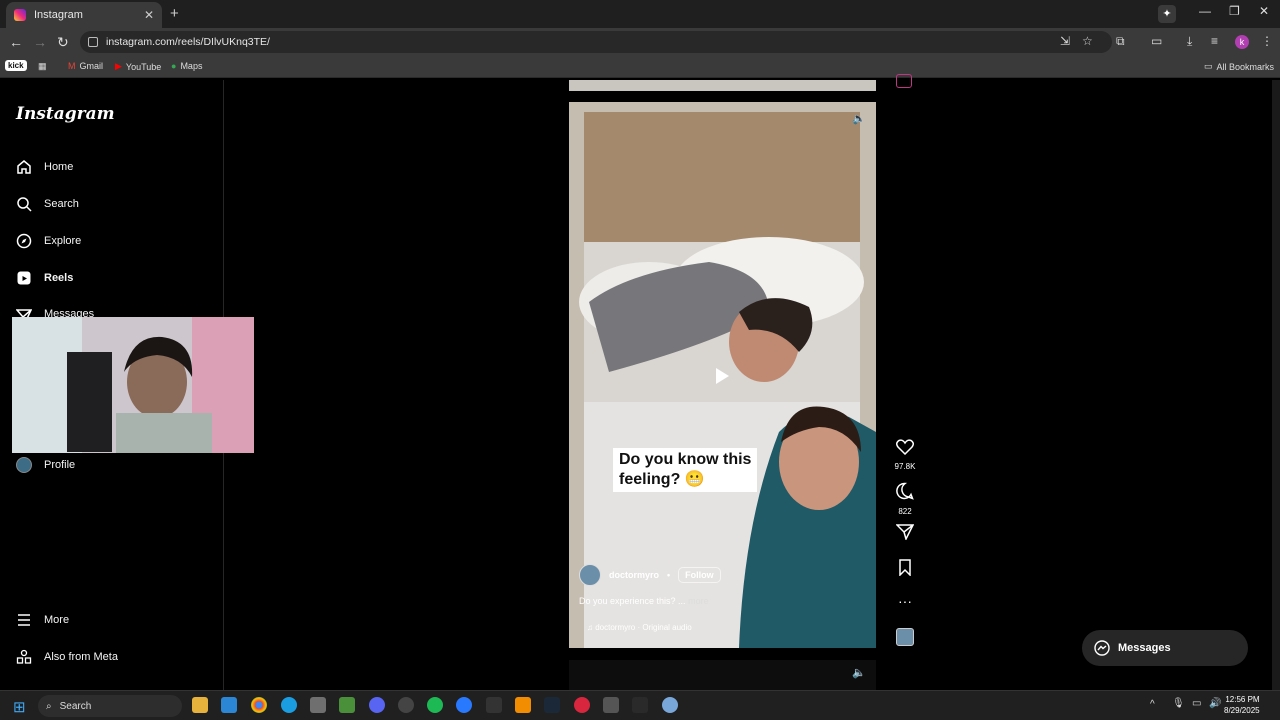  Describe the element at coordinates (596, 42) in the screenshot. I see `address-bar: instagram.com/reels/DIlvUKnq3TE/` at that location.